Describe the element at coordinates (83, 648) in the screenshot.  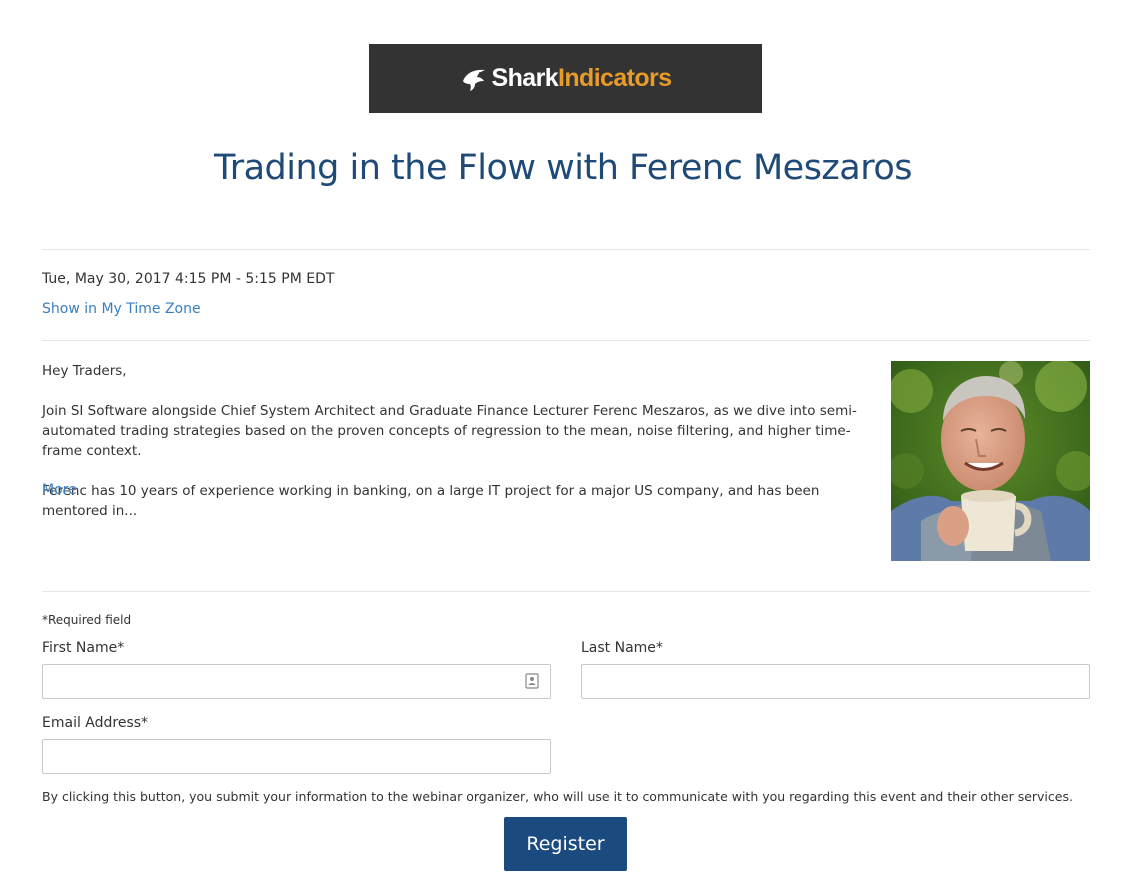
I see `first-name-label: First Name*` at that location.